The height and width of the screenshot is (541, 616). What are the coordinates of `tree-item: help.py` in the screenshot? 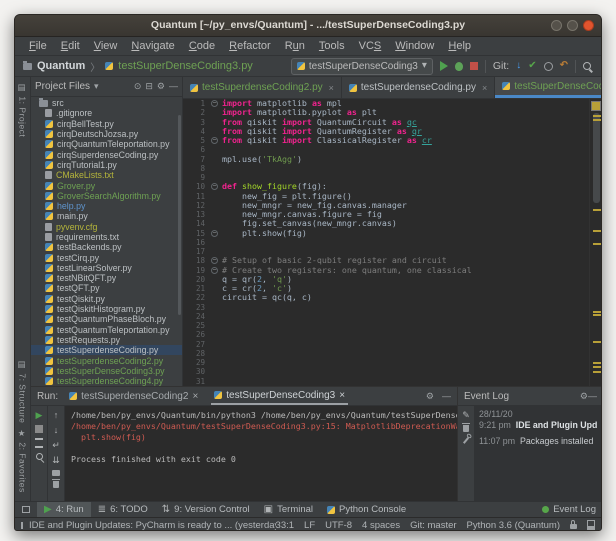 It's located at (106, 206).